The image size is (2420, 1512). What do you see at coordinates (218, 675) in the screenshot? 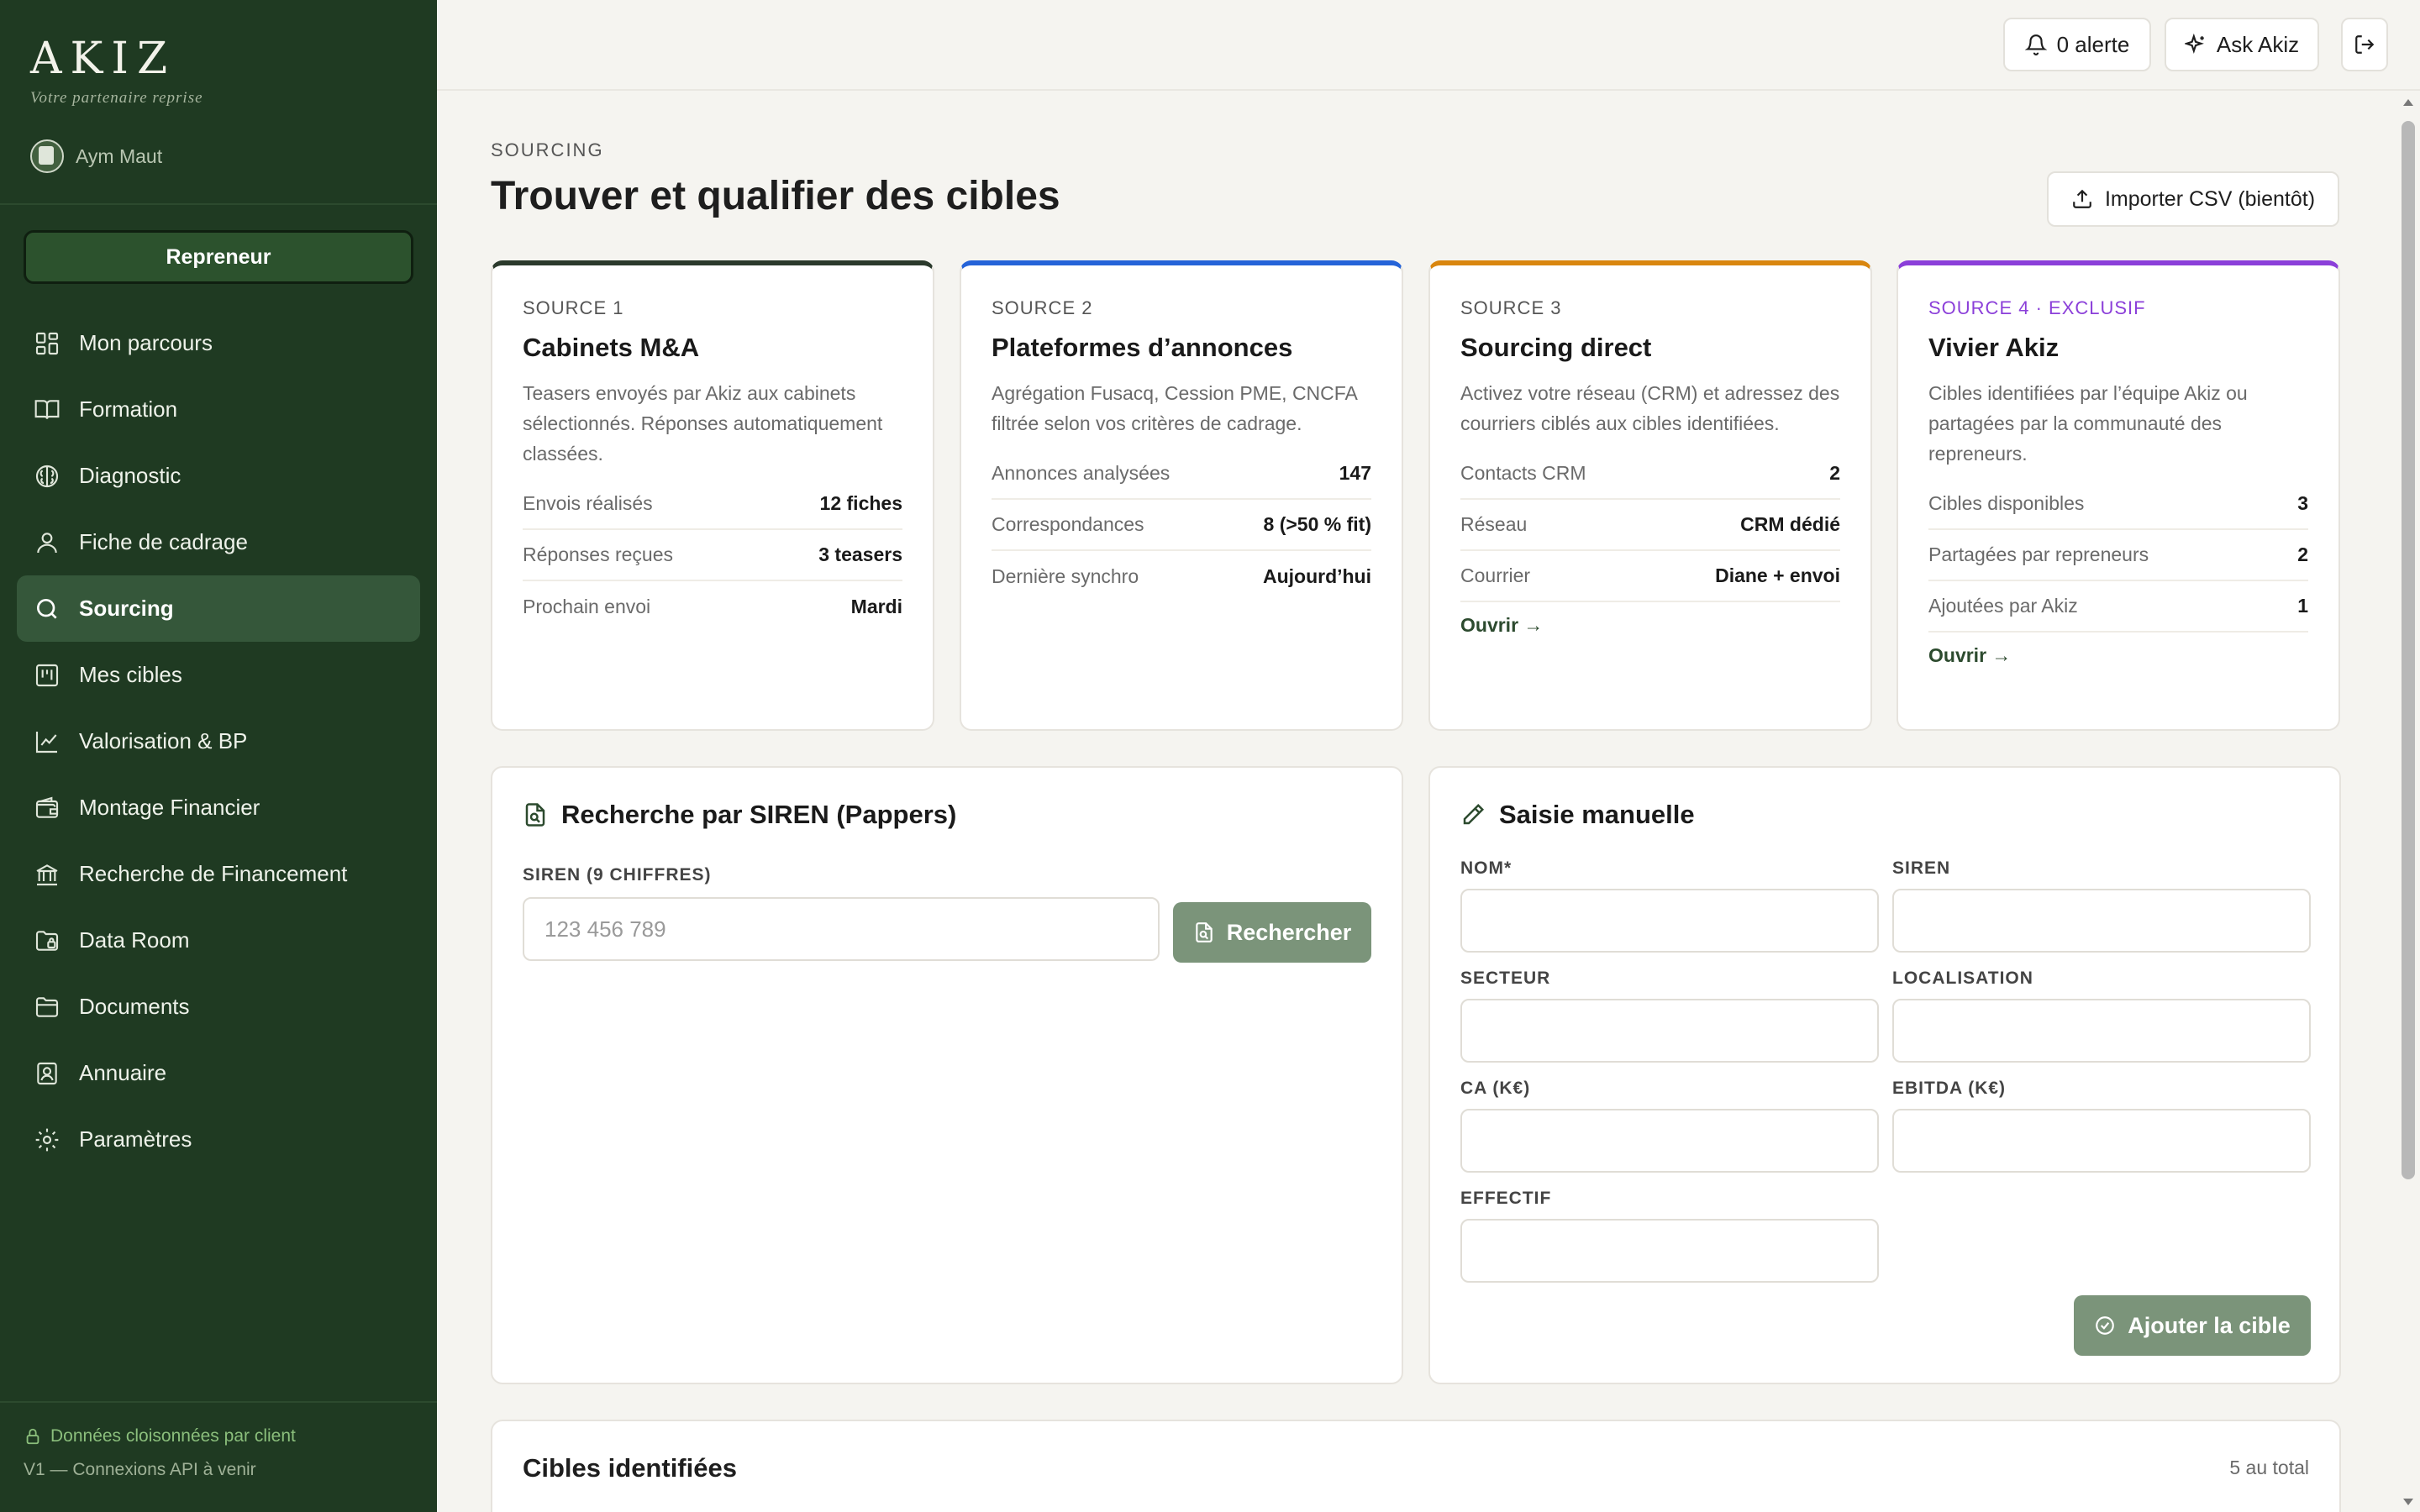
I see `sidebar-item-mes-cibles: Mes cibles` at bounding box center [218, 675].